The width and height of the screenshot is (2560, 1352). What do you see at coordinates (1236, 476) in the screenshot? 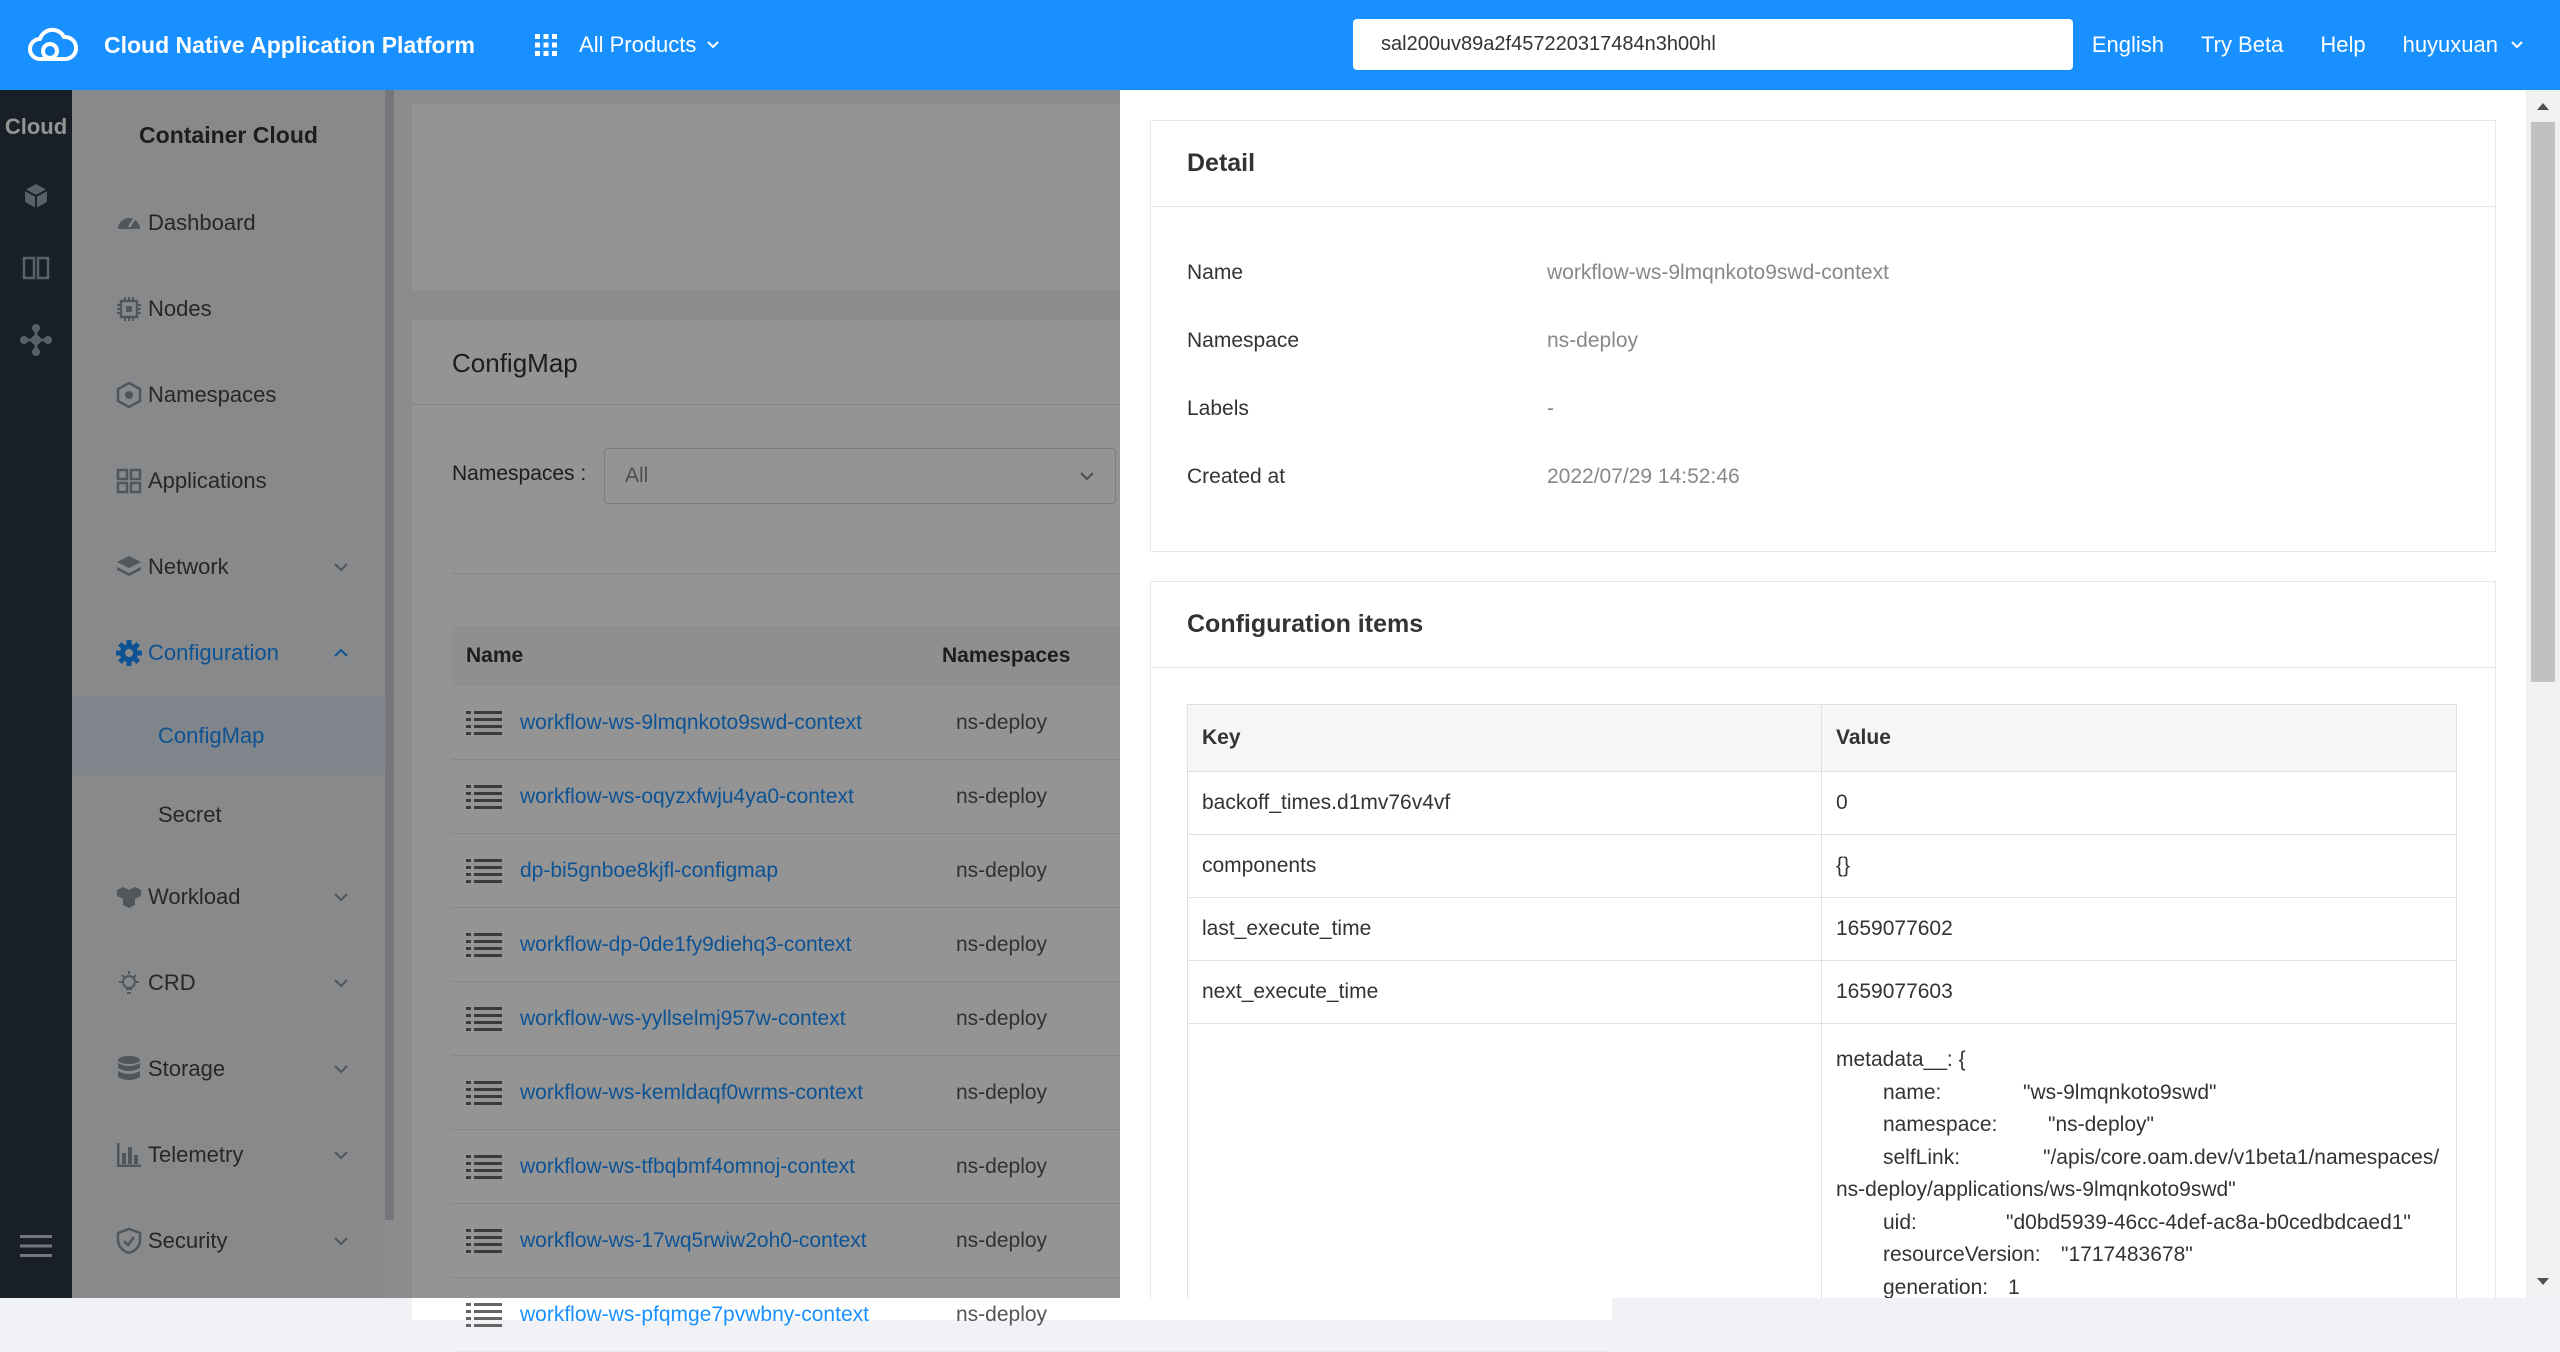
I see `detail-key: Created at` at bounding box center [1236, 476].